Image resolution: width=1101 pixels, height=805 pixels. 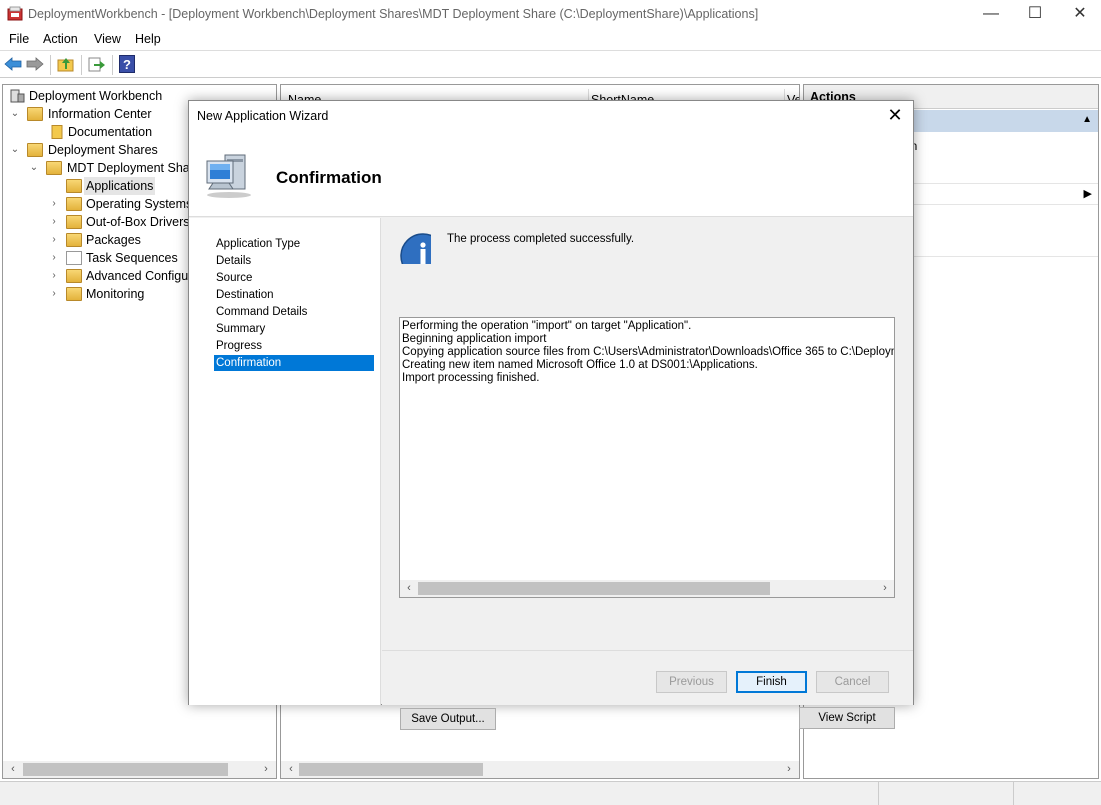 What do you see at coordinates (113, 240) in the screenshot?
I see `tree-label: Packages` at bounding box center [113, 240].